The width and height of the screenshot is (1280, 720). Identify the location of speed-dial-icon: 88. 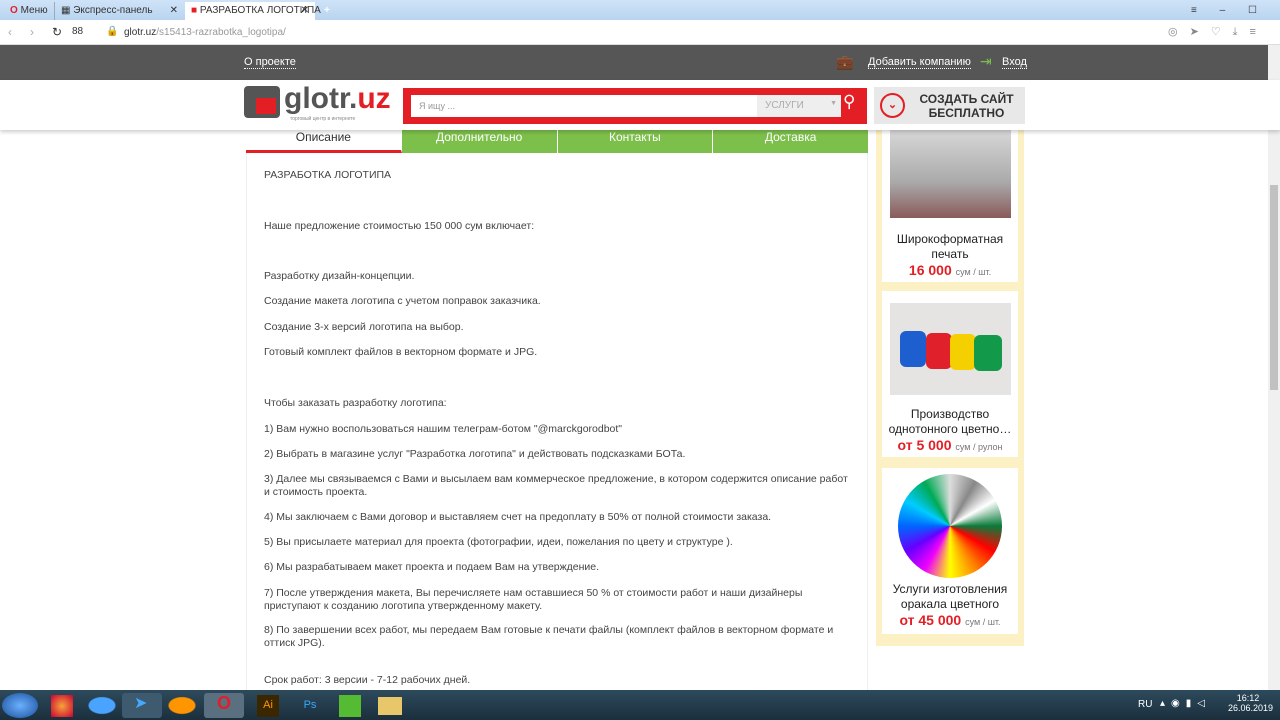
(77, 31).